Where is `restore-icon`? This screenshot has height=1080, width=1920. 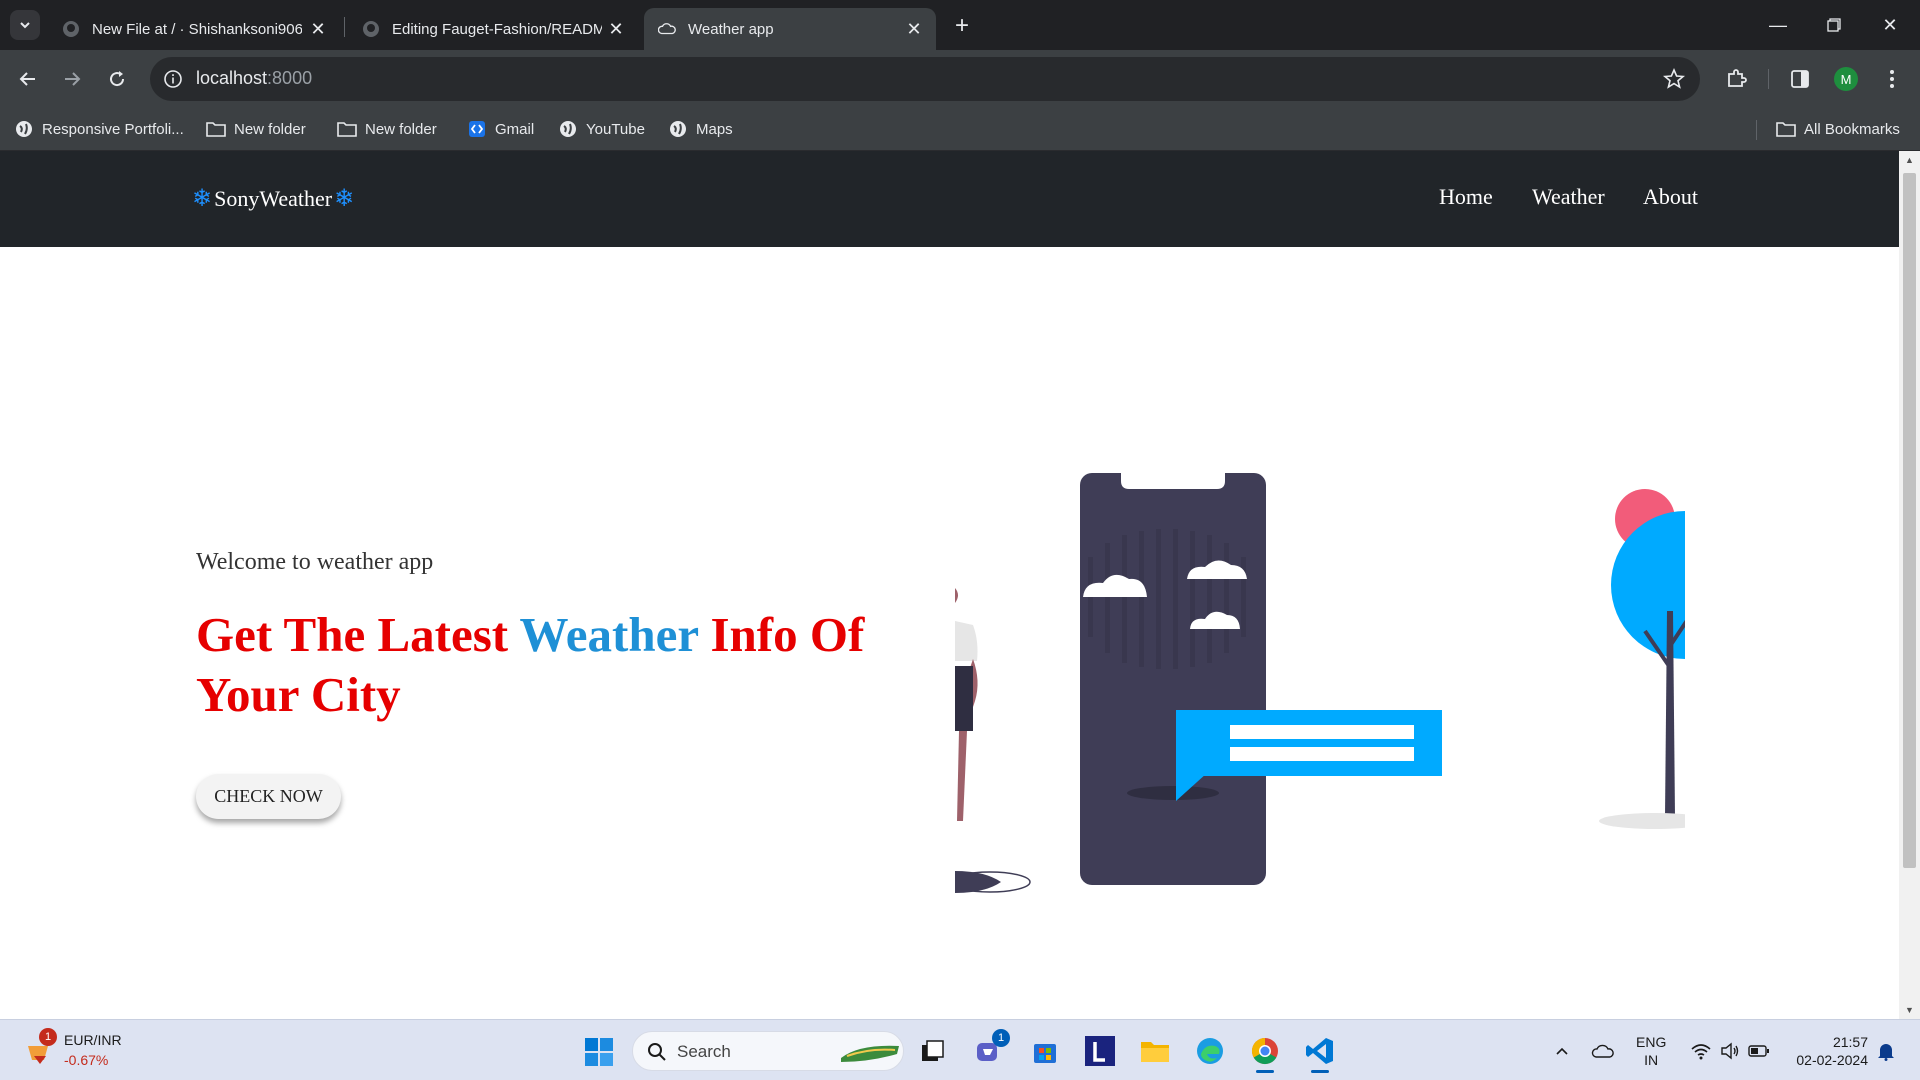
restore-icon is located at coordinates (1834, 25).